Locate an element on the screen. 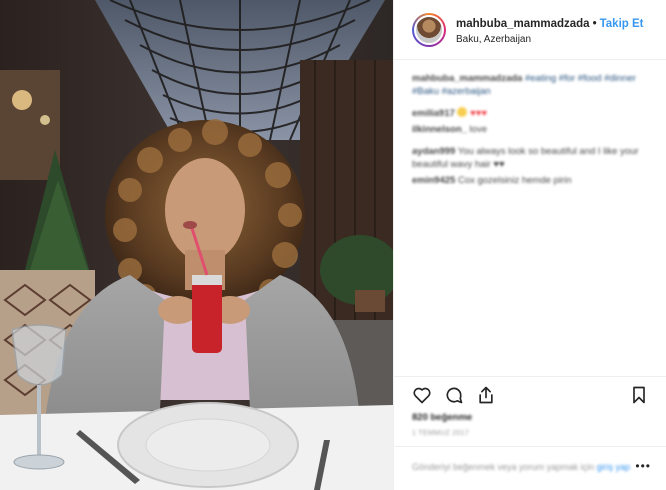 The width and height of the screenshot is (666, 490). comment-username: emilia917 is located at coordinates (433, 113).